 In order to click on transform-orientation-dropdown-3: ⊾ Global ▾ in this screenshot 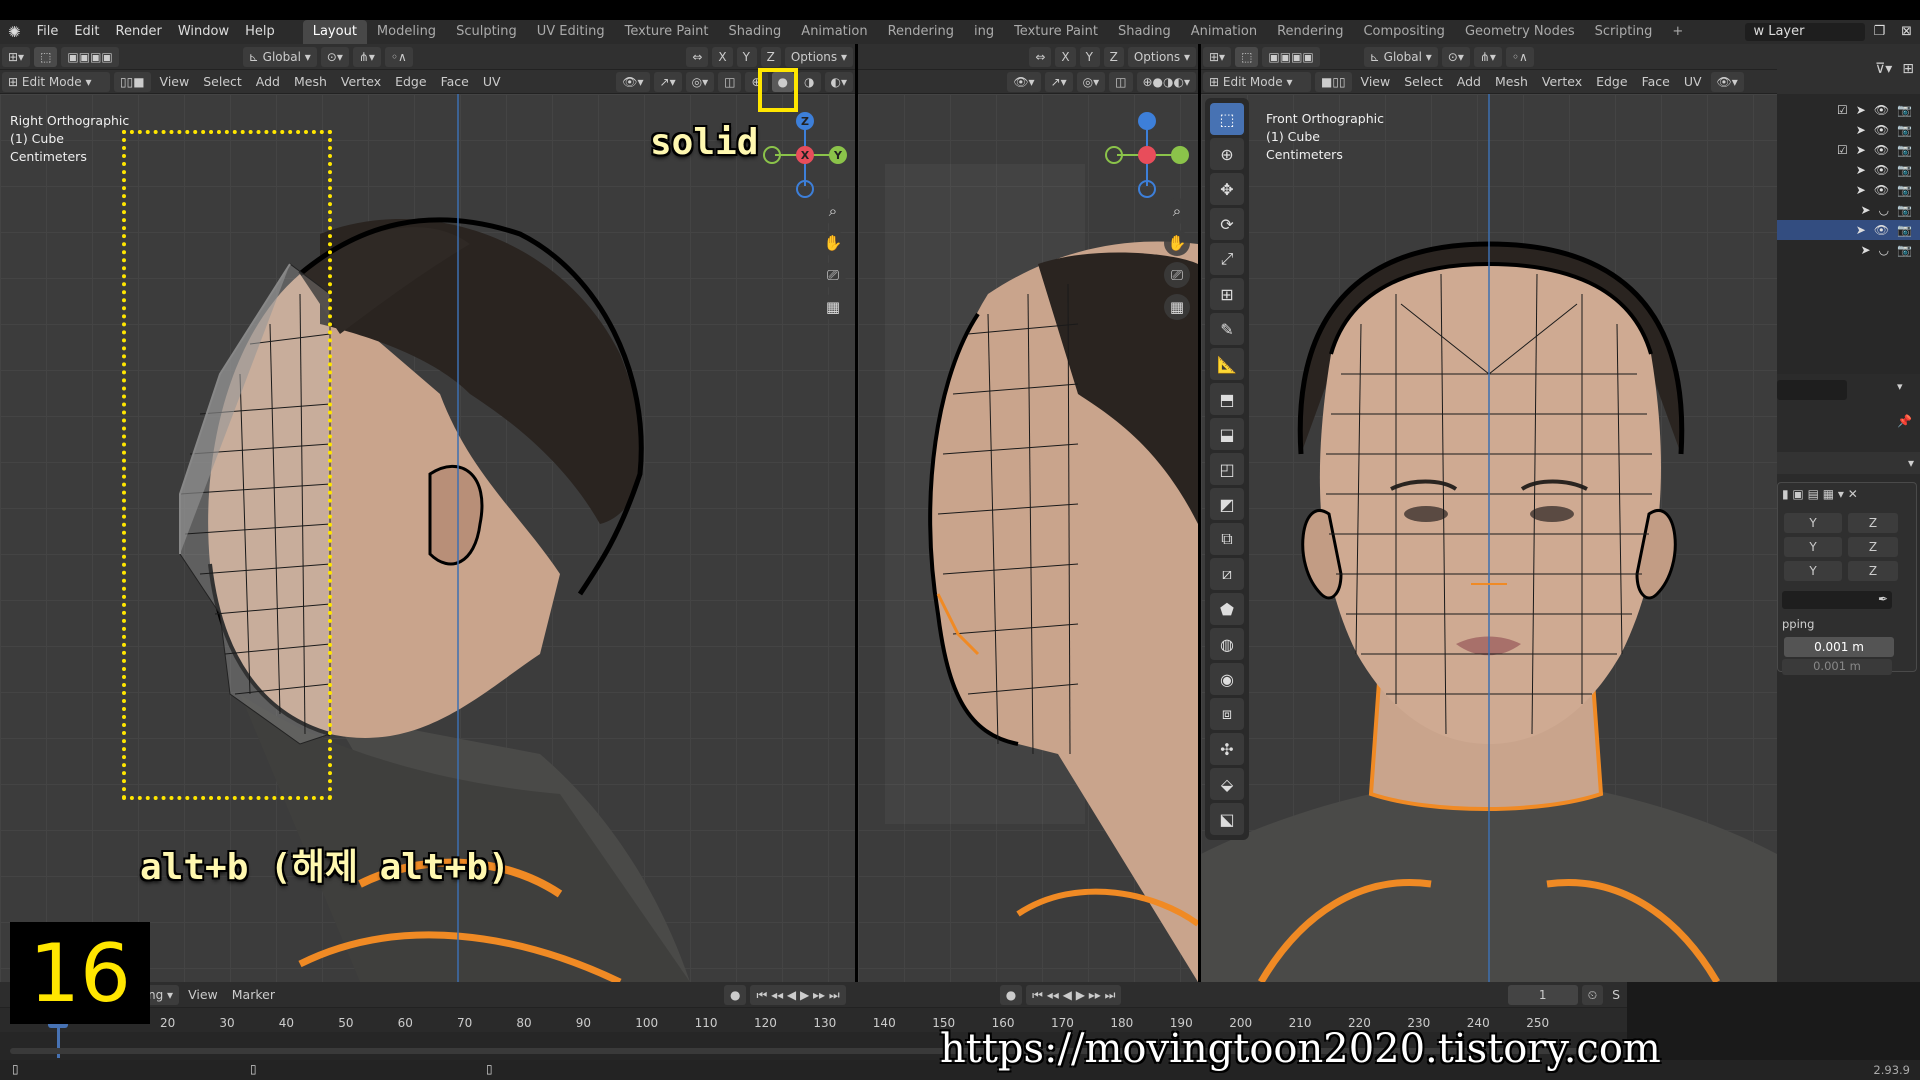, I will do `click(1400, 56)`.